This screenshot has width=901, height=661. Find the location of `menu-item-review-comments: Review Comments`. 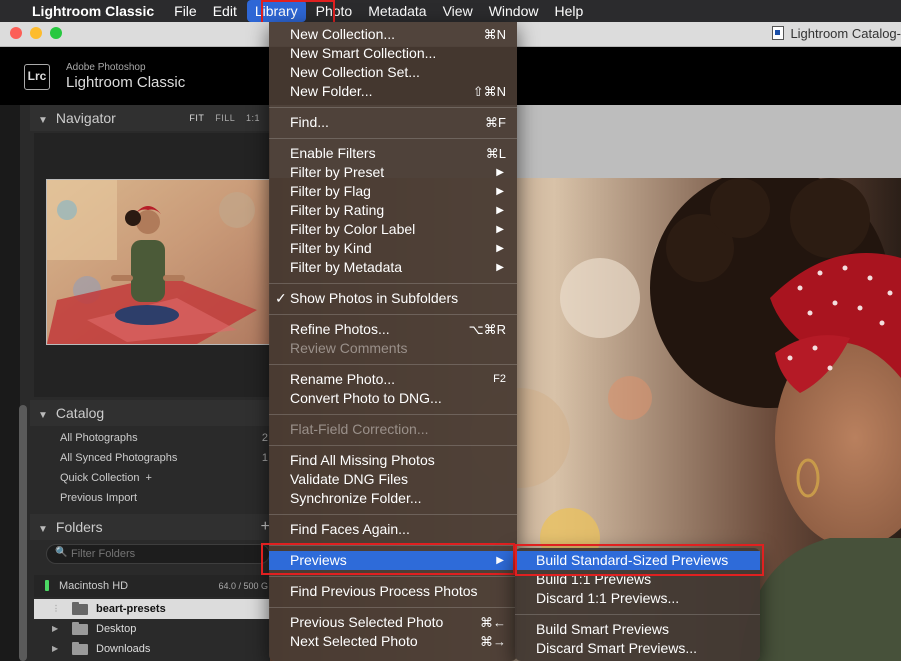

menu-item-review-comments: Review Comments is located at coordinates (393, 348).